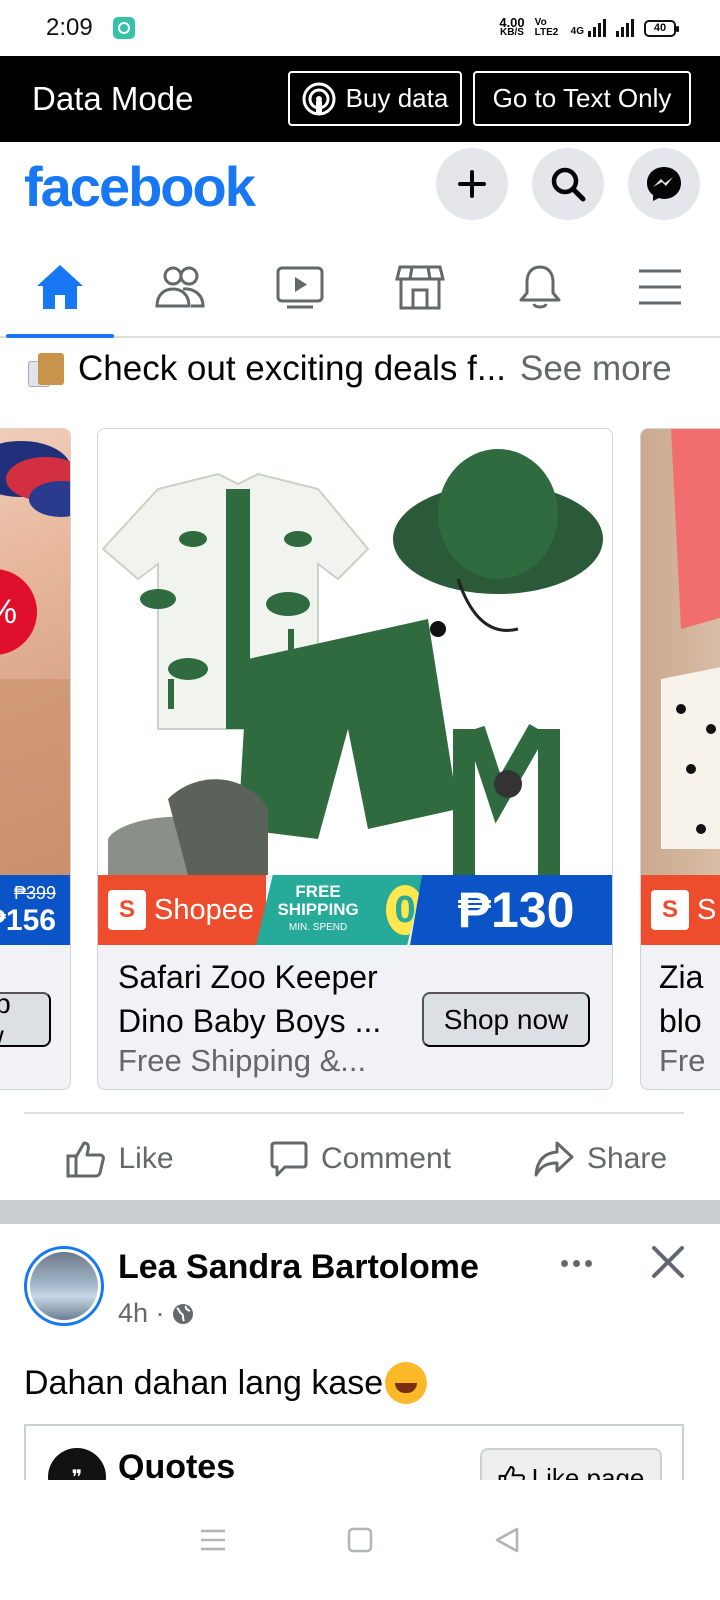  Describe the element at coordinates (360, 28) in the screenshot. I see `status-bar: 2:09 4.00 KB/S Vo LTE2 4G 40` at that location.